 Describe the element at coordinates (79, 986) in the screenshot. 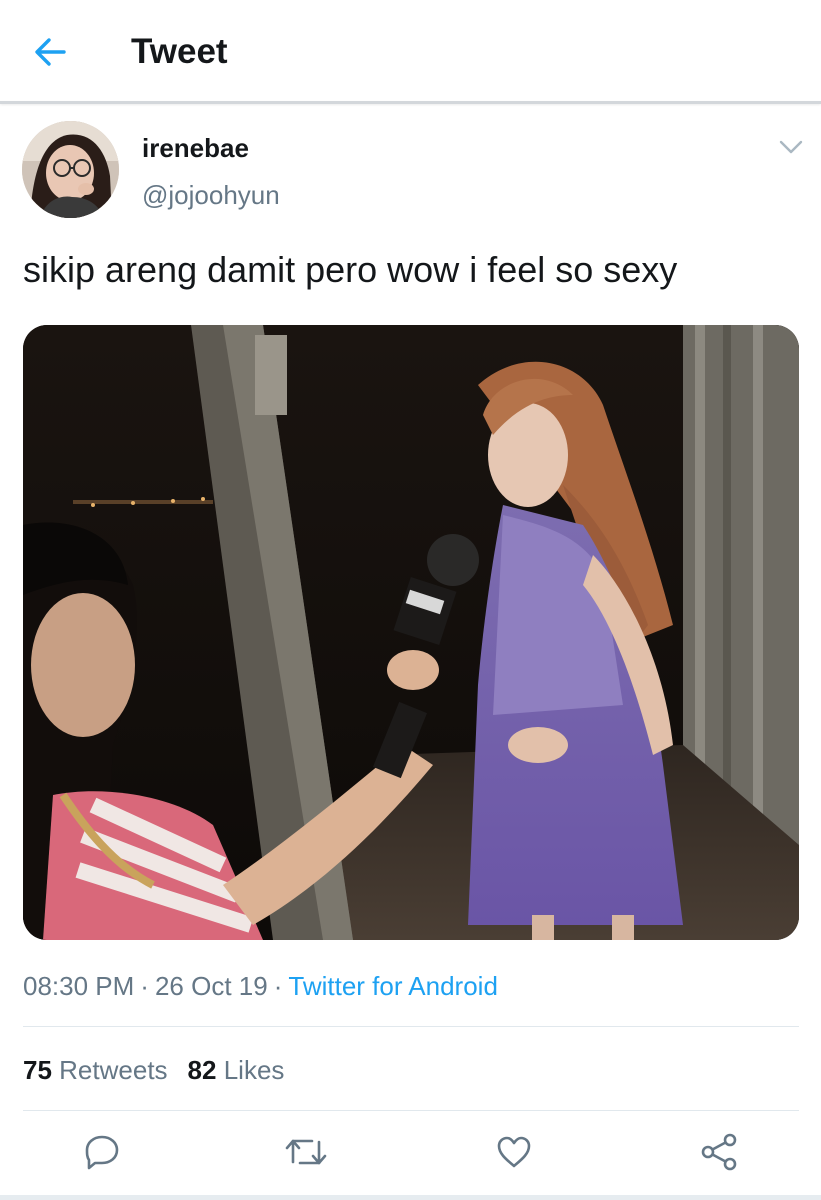

I see `tweet-time: 08:30 PM` at that location.